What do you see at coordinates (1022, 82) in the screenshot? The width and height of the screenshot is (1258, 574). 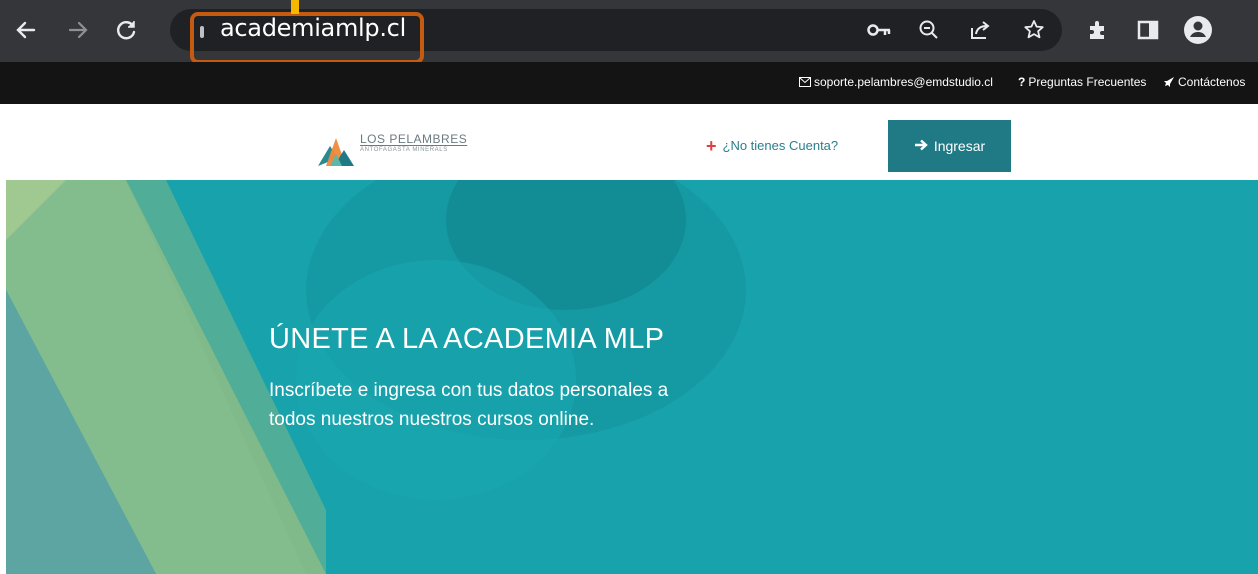 I see `question-icon: ?` at bounding box center [1022, 82].